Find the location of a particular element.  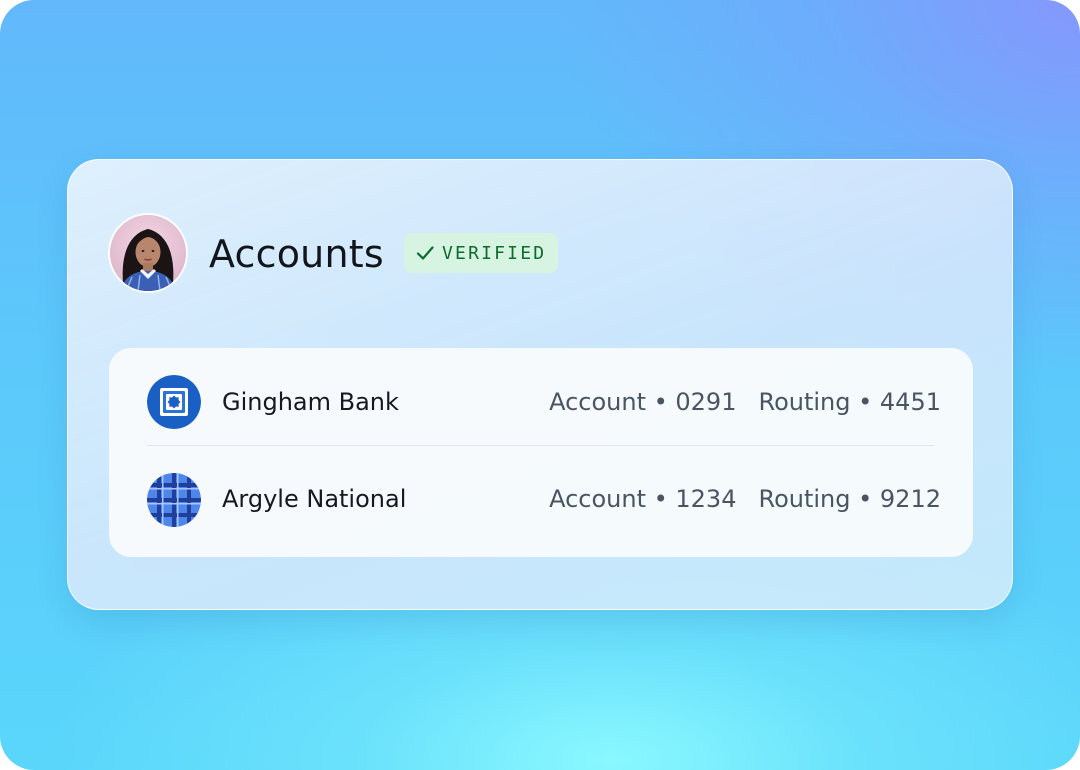

verified-badge-label: VERIFIED is located at coordinates (494, 253).